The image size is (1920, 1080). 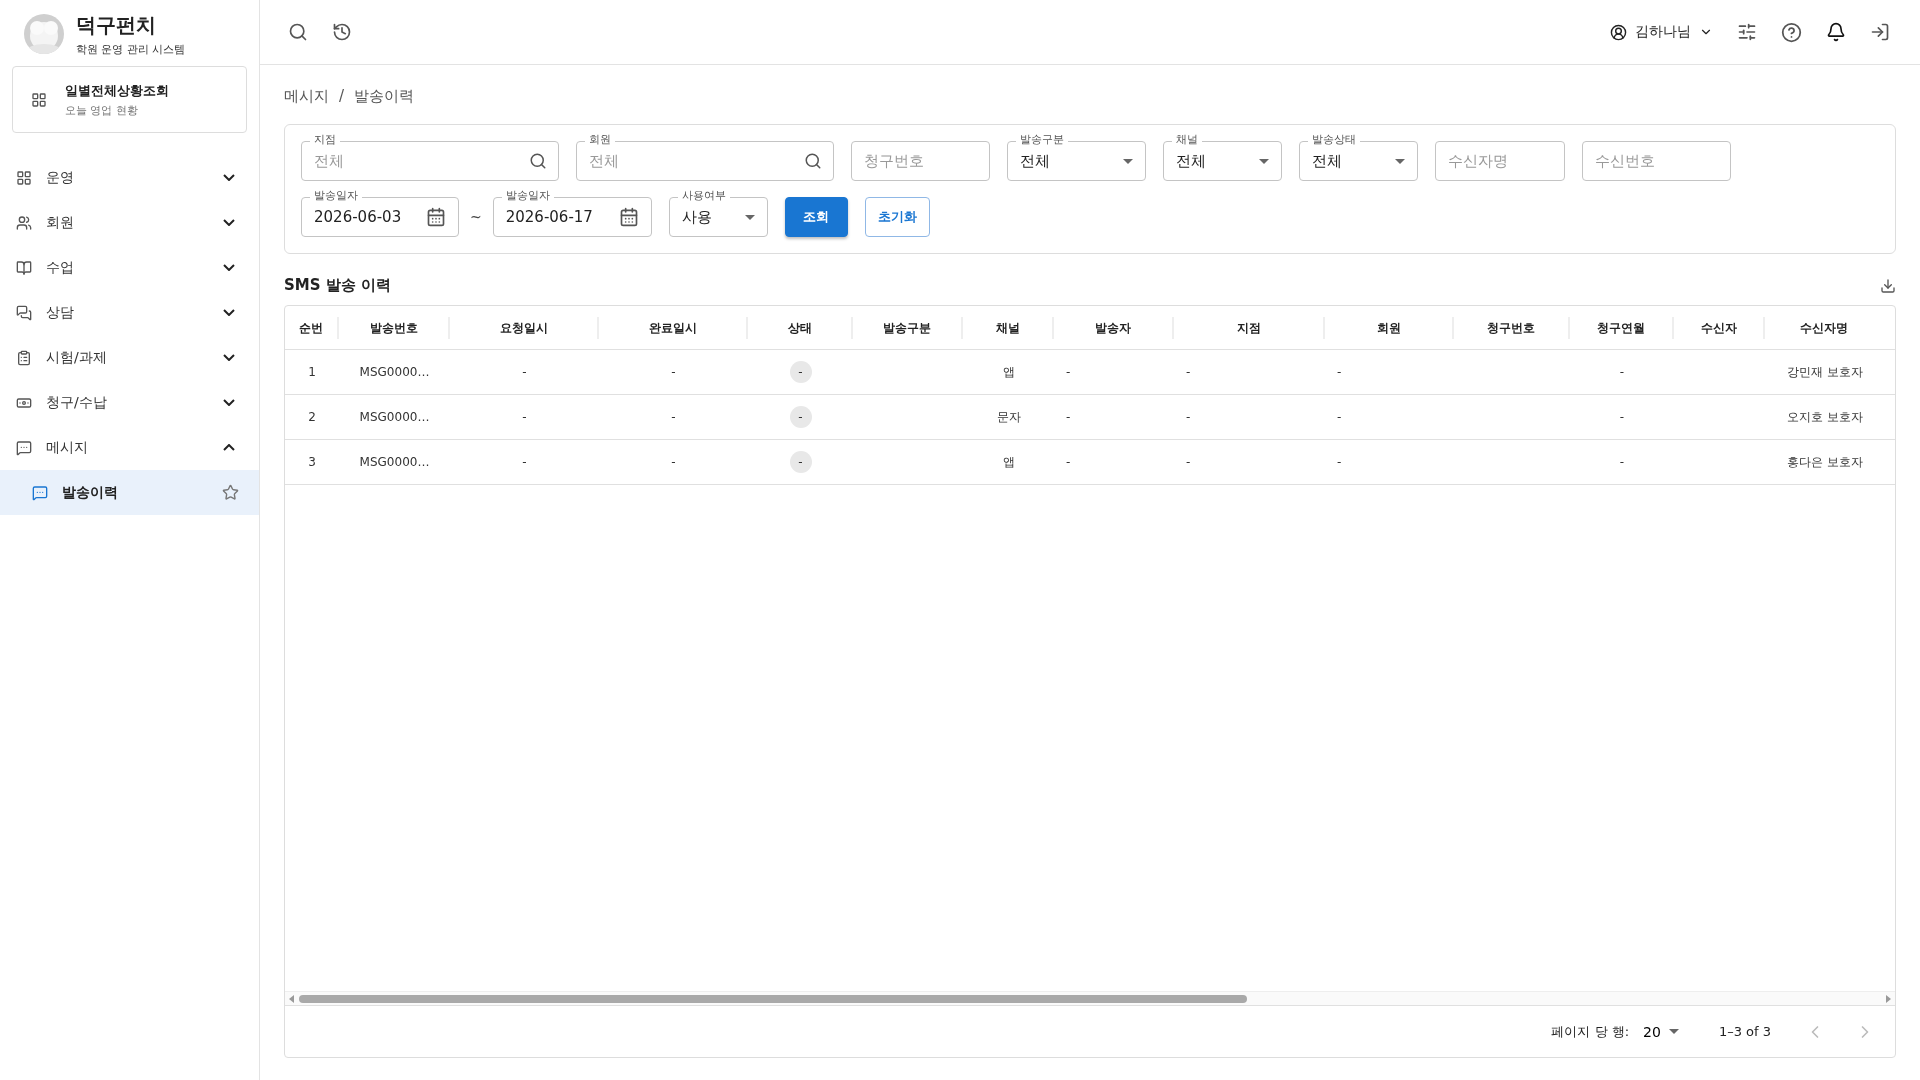 What do you see at coordinates (1389, 327) in the screenshot?
I see `column-header: 회원` at bounding box center [1389, 327].